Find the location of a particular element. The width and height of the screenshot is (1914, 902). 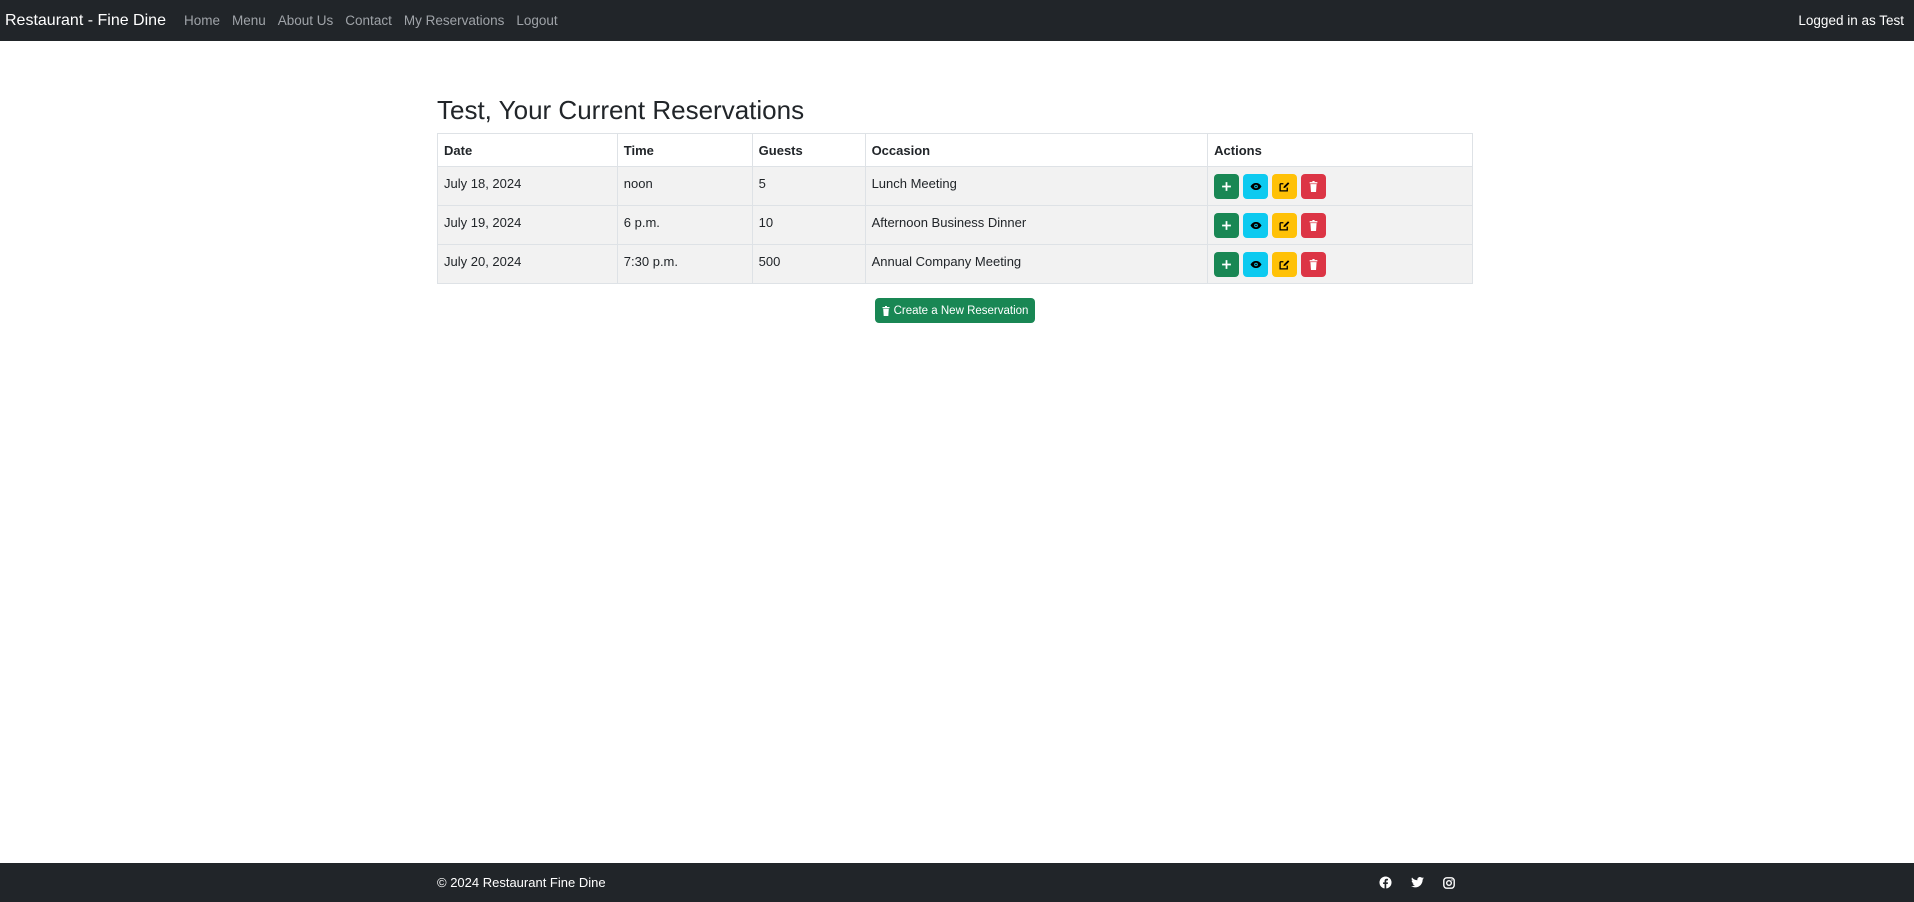

brand-logo-link: Restaurant - Fine Dine is located at coordinates (85, 21).